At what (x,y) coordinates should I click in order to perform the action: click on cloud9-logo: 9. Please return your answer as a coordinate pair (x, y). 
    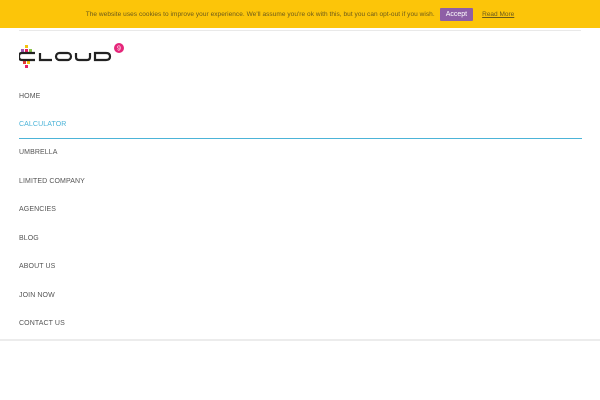
    Looking at the image, I should click on (73, 57).